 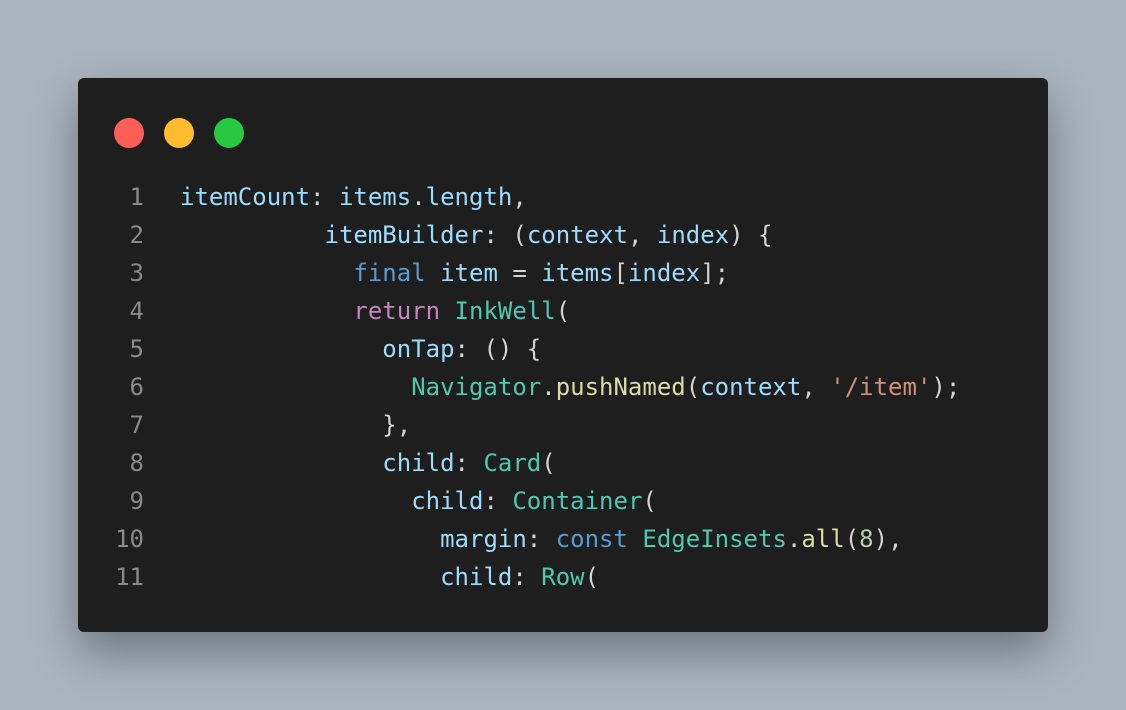 I want to click on code-text: Navigator.pushNamed(context, '/item');, so click(x=570, y=387).